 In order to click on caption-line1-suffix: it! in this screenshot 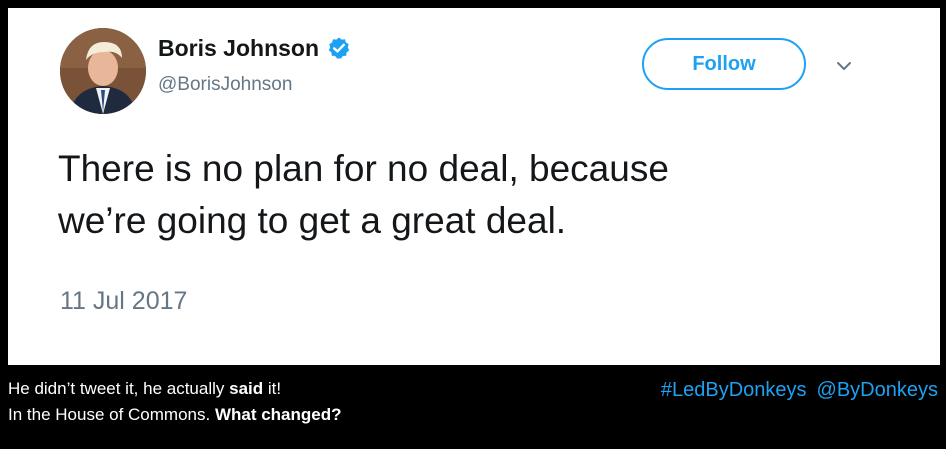, I will do `click(272, 388)`.